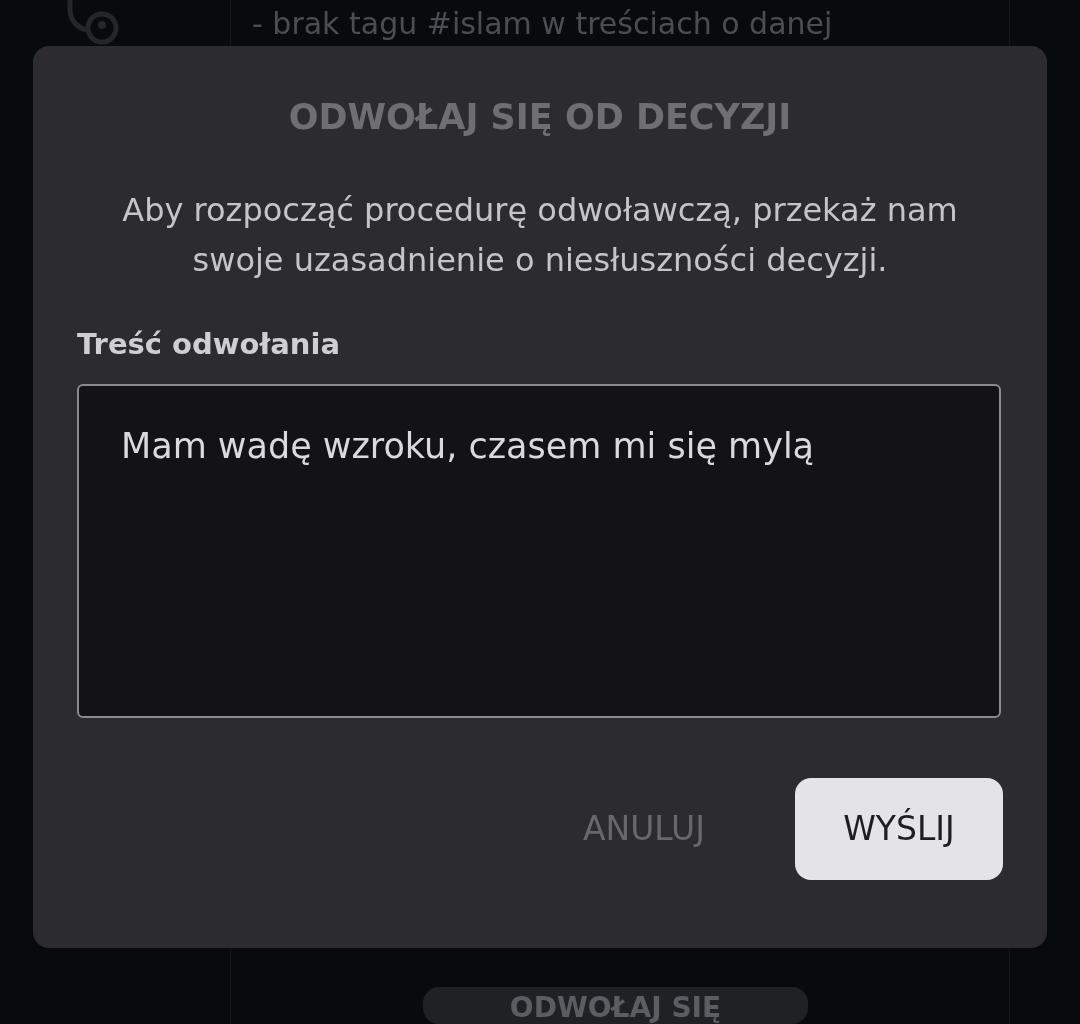  I want to click on dialog-title: ODWOŁAJ SIĘ OD DECYZJI, so click(540, 117).